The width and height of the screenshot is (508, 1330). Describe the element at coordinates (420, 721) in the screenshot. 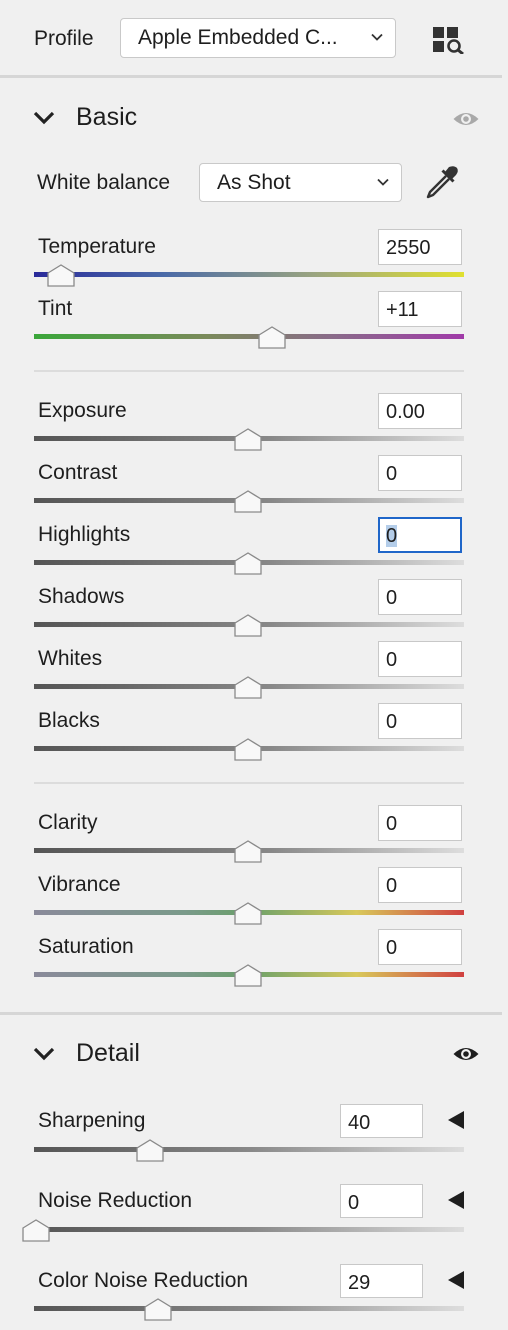

I see `blacks-field: 0` at that location.